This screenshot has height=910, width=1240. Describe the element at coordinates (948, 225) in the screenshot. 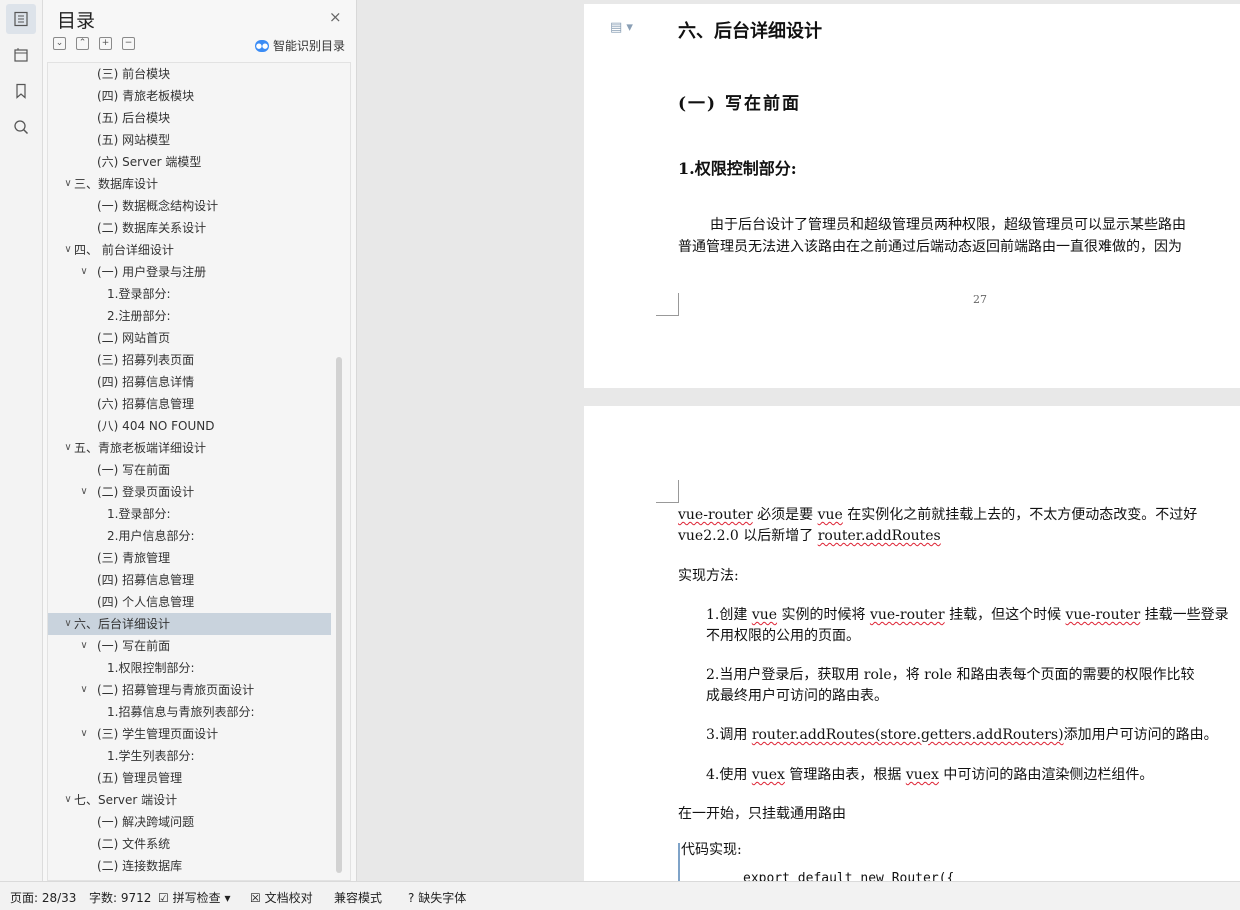

I see `paragraph-line: 由于后台设计了管理员和超级管理员两种权限，超级管理员可以显示某些路由` at that location.